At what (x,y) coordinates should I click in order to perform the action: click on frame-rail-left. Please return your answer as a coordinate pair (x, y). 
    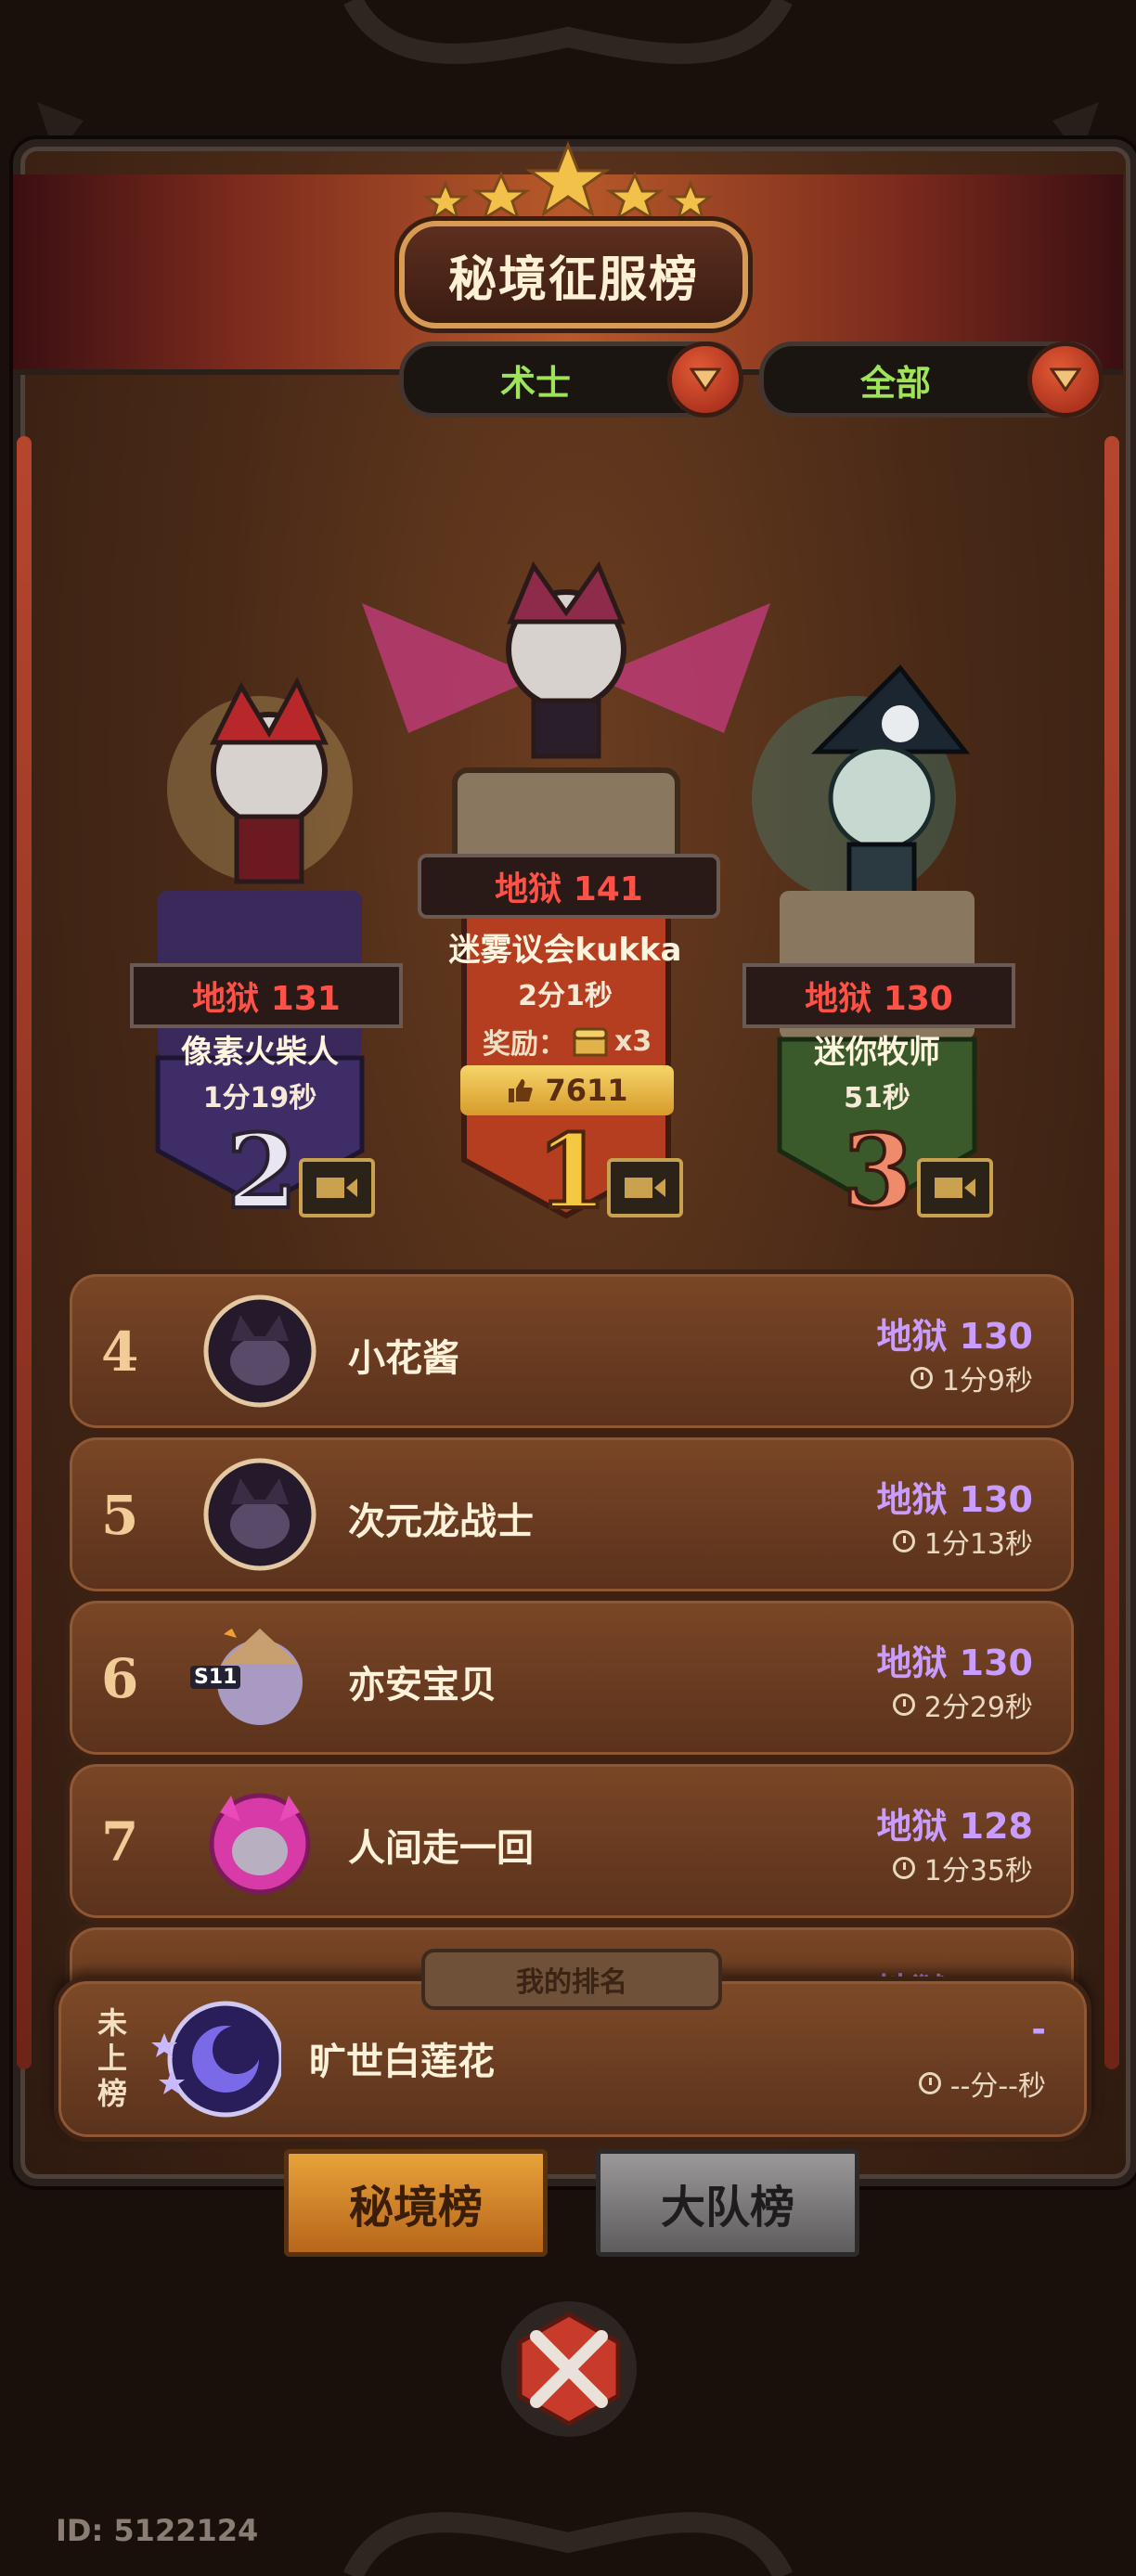
    Looking at the image, I should click on (24, 1252).